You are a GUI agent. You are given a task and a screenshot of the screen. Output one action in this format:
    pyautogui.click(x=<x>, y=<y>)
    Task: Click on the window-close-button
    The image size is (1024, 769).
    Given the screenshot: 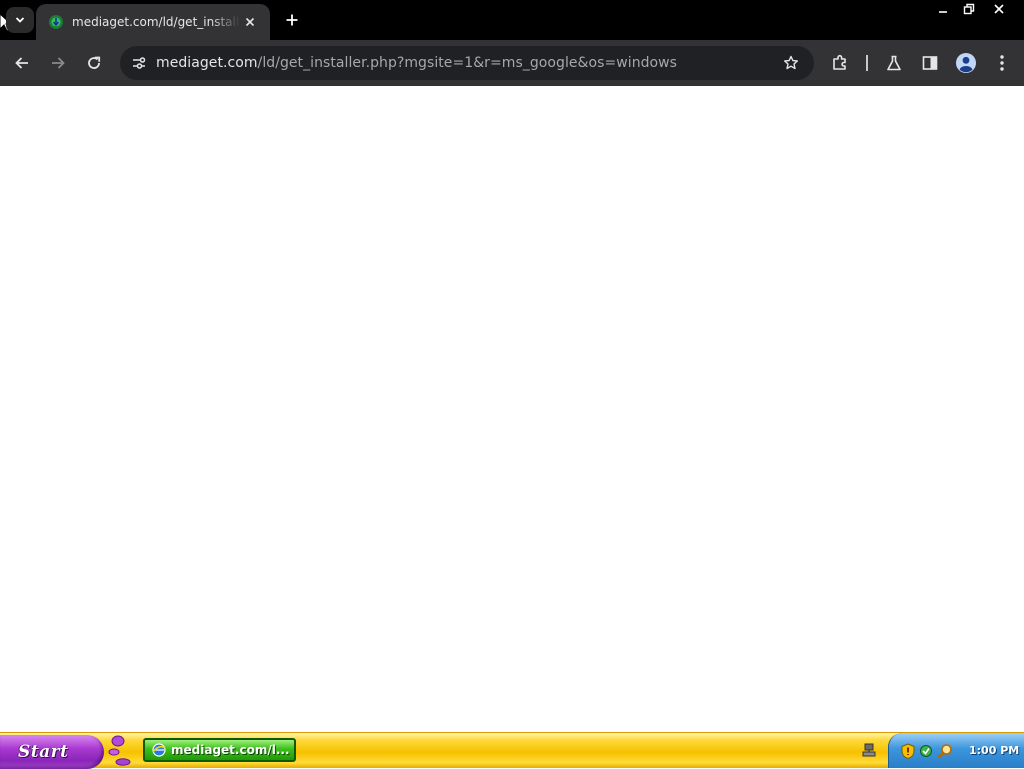 What is the action you would take?
    pyautogui.click(x=999, y=9)
    